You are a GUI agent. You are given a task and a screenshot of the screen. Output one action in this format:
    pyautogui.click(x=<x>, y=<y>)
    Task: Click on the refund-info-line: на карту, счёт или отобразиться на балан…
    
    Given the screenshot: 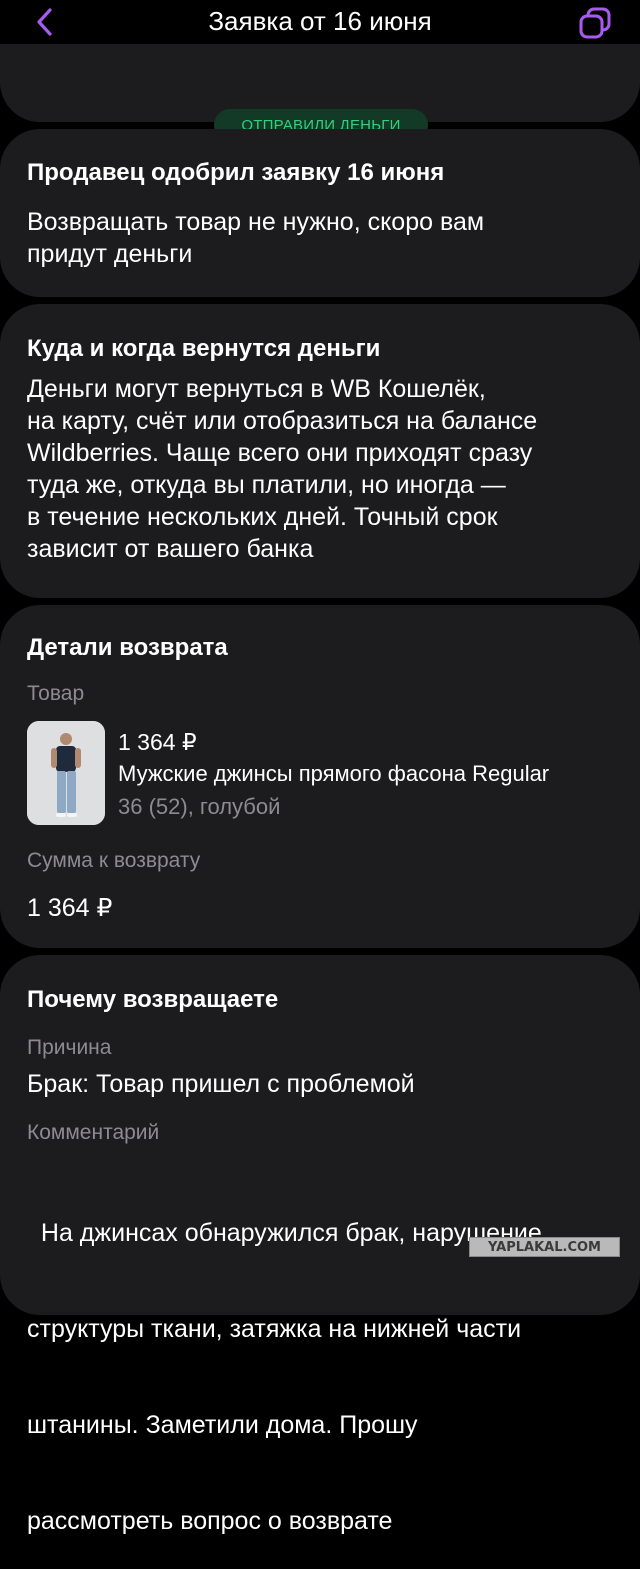 What is the action you would take?
    pyautogui.click(x=282, y=421)
    